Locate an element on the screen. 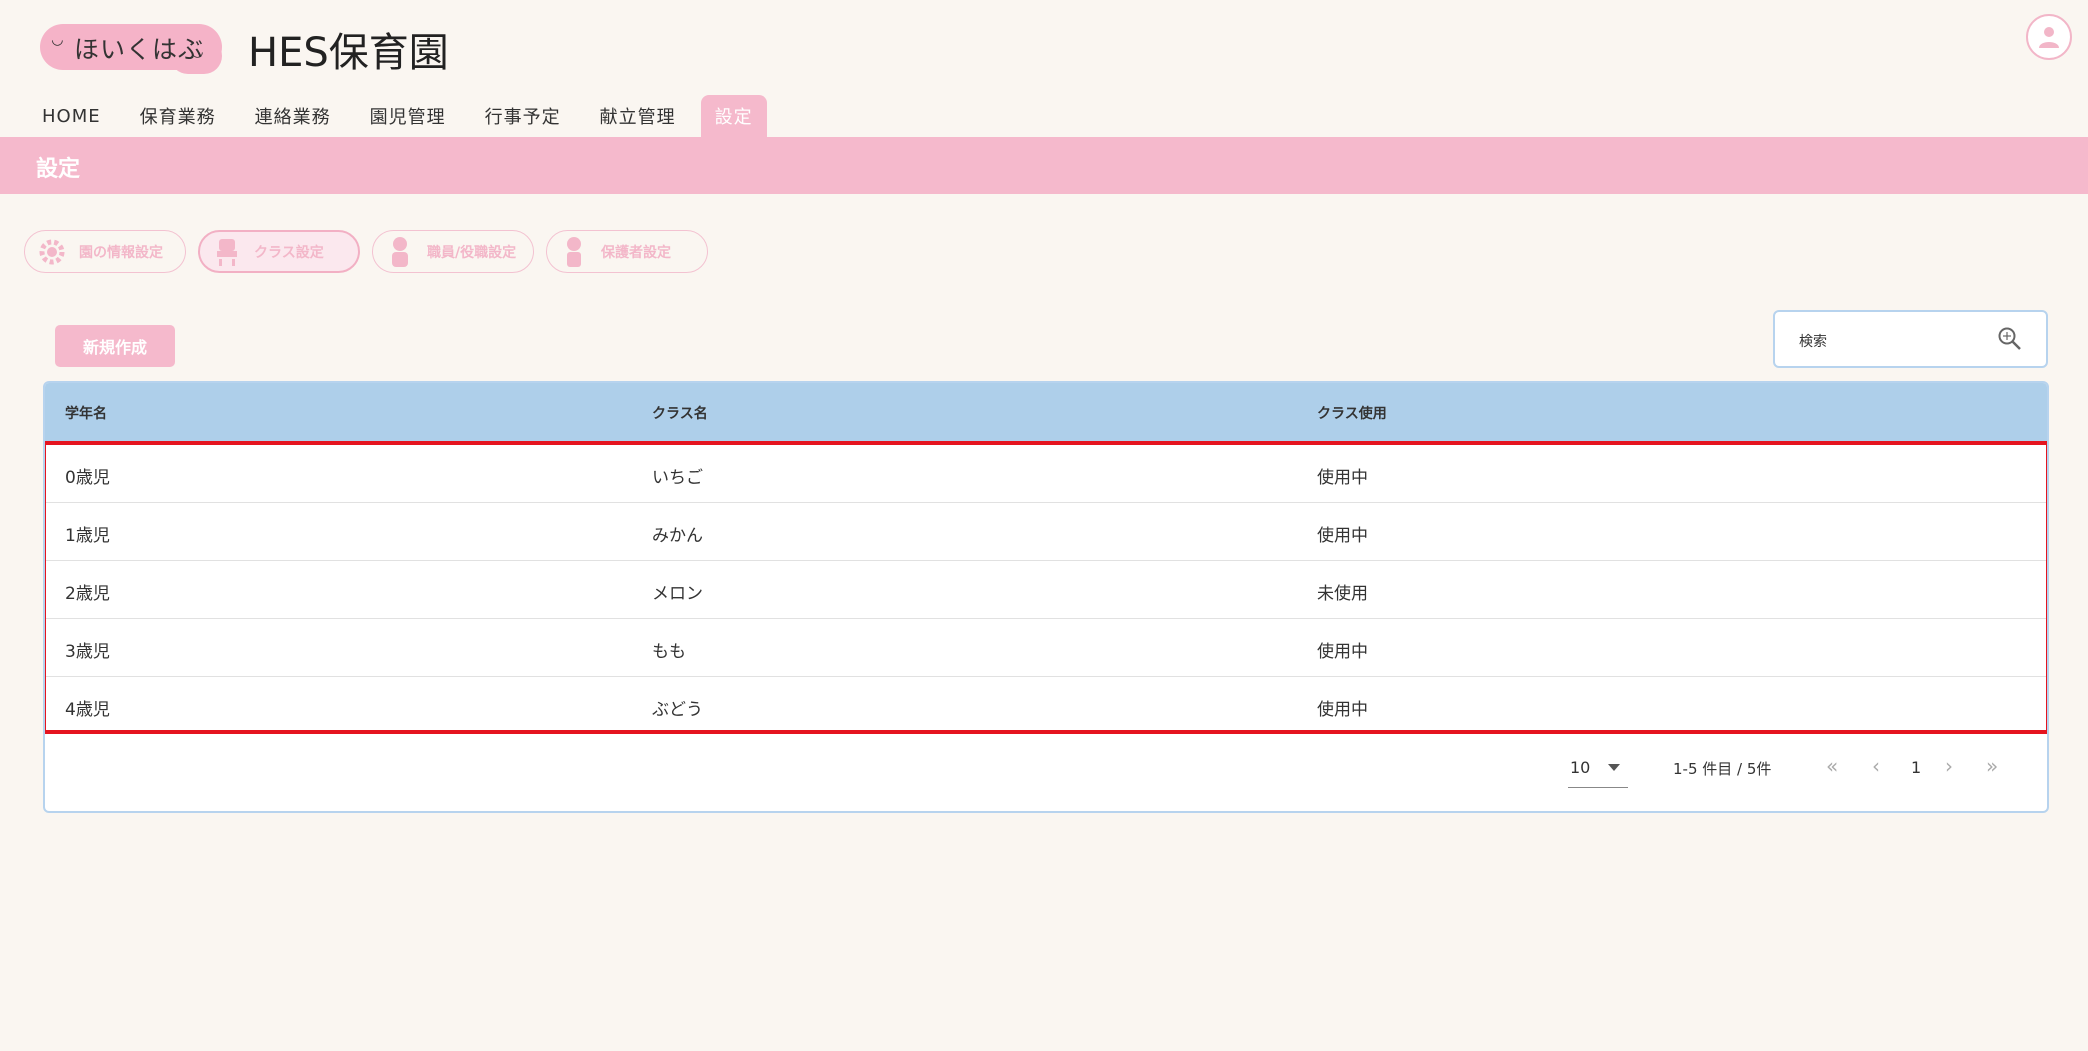 This screenshot has height=1051, width=2088. table-header: 学年名 クラス名 クラス使用 is located at coordinates (1046, 412).